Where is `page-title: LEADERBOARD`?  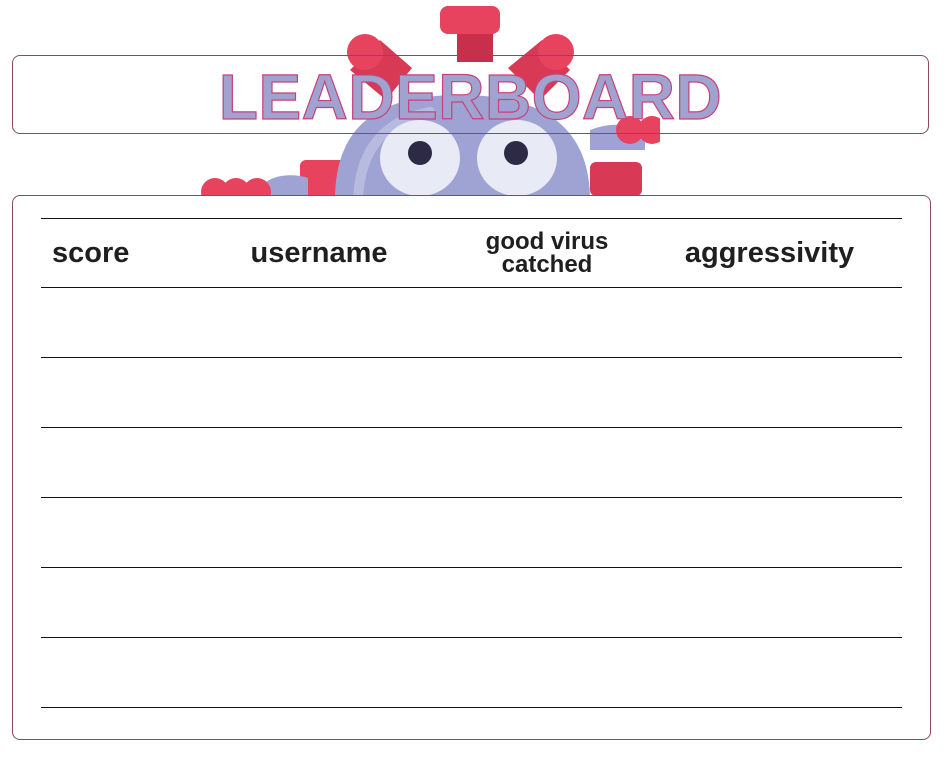 page-title: LEADERBOARD is located at coordinates (470, 96).